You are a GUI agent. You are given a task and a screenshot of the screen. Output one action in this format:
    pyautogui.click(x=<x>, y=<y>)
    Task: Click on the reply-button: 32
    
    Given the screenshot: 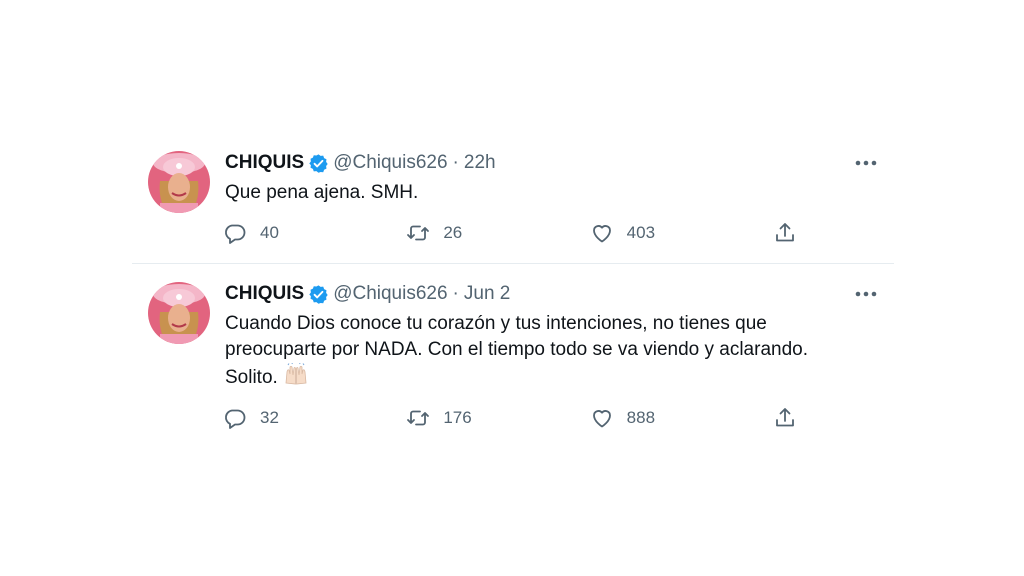 What is the action you would take?
    pyautogui.click(x=308, y=418)
    